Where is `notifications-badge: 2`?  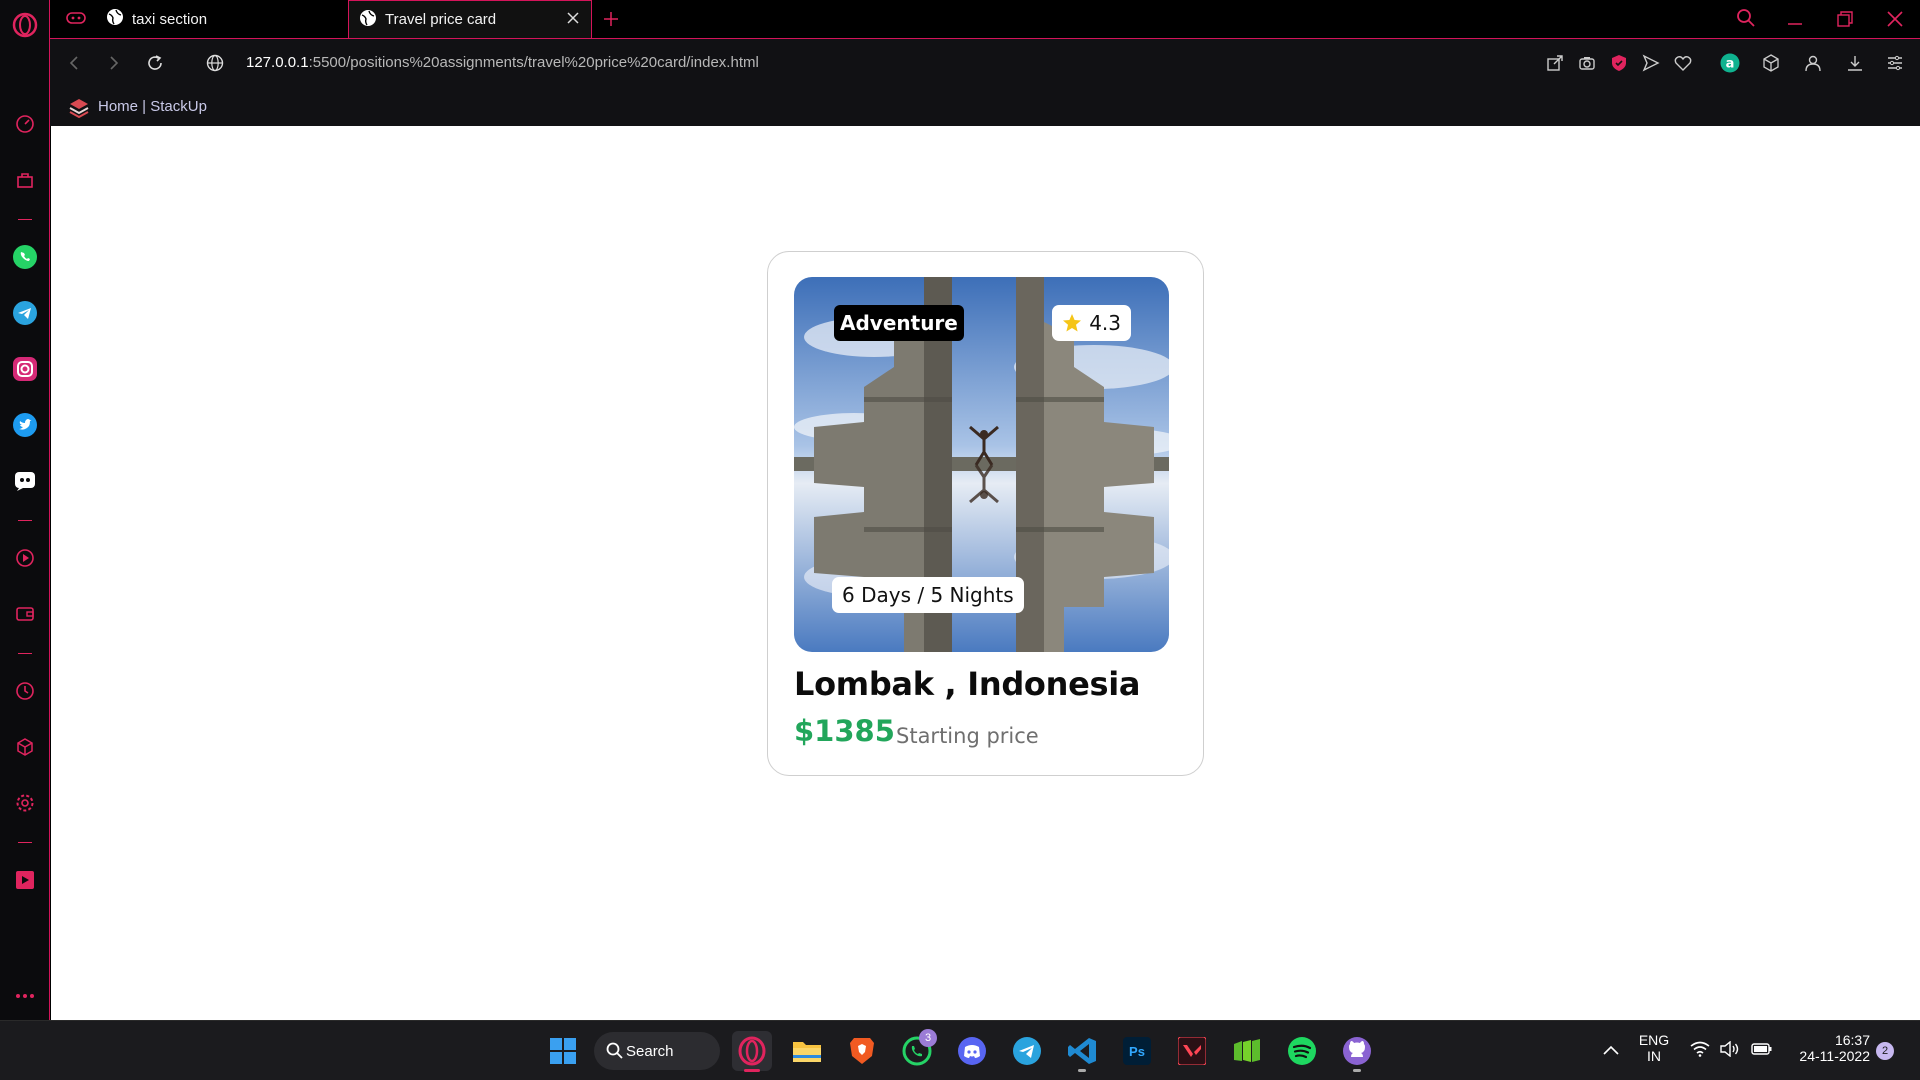
notifications-badge: 2 is located at coordinates (1885, 1051).